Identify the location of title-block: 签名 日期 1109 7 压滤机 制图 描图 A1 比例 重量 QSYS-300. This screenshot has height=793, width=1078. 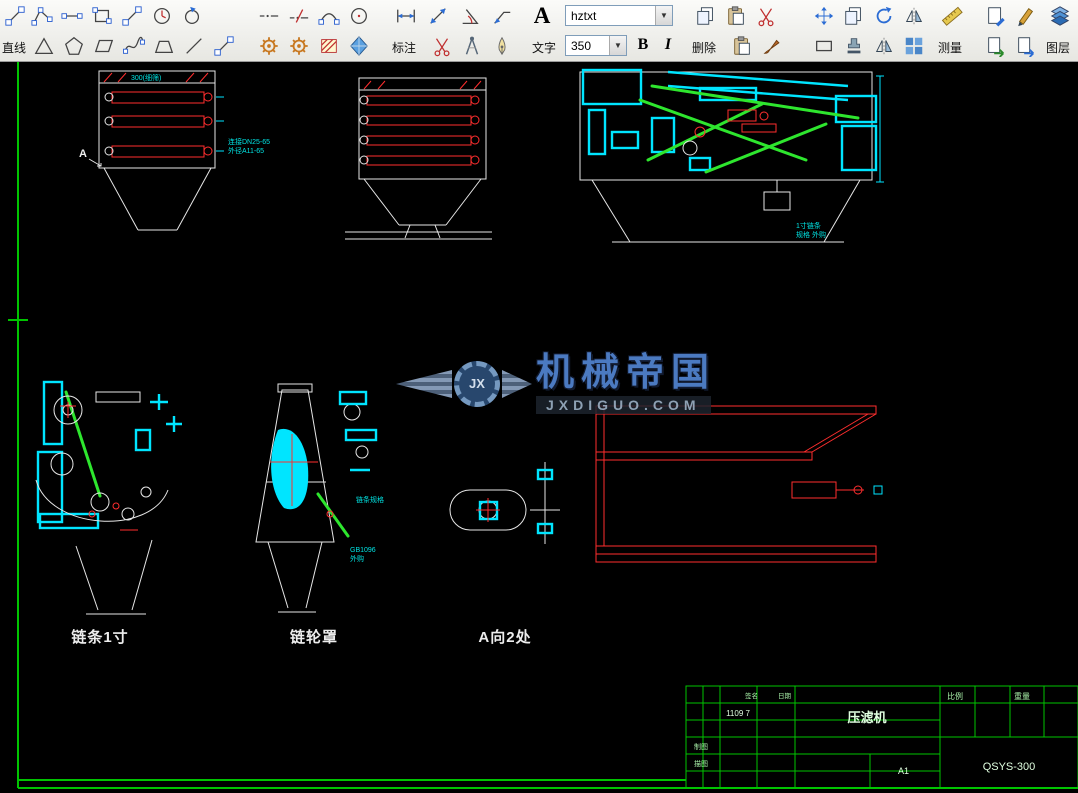
(881, 737).